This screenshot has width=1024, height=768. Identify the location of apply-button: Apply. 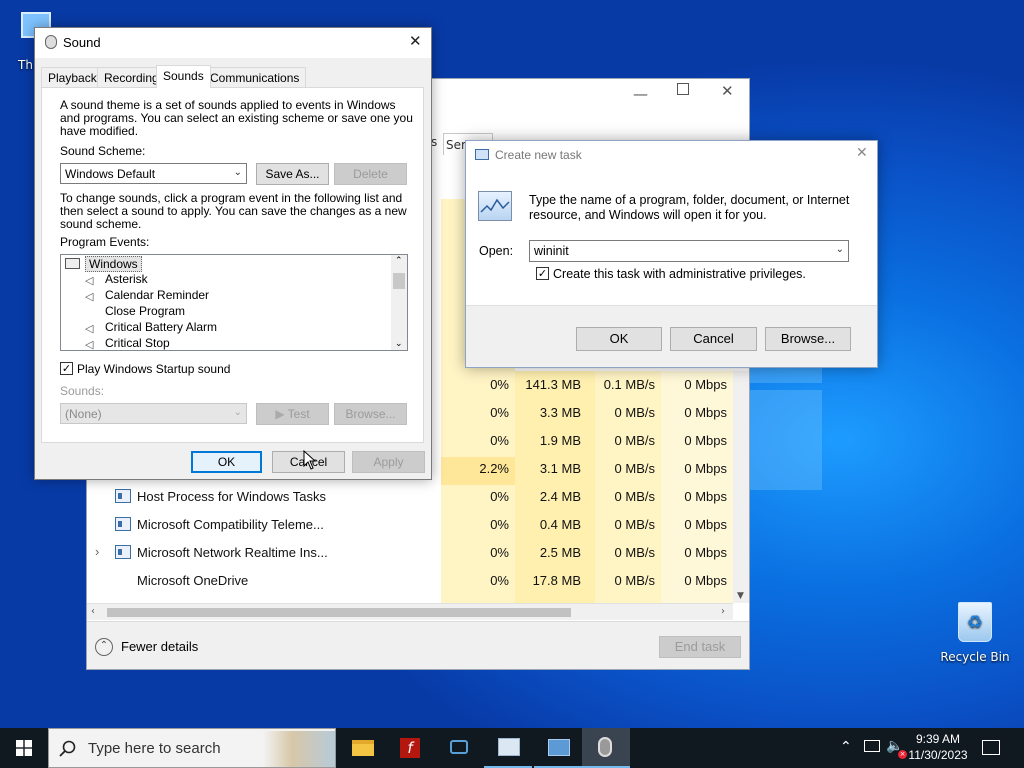
(388, 462).